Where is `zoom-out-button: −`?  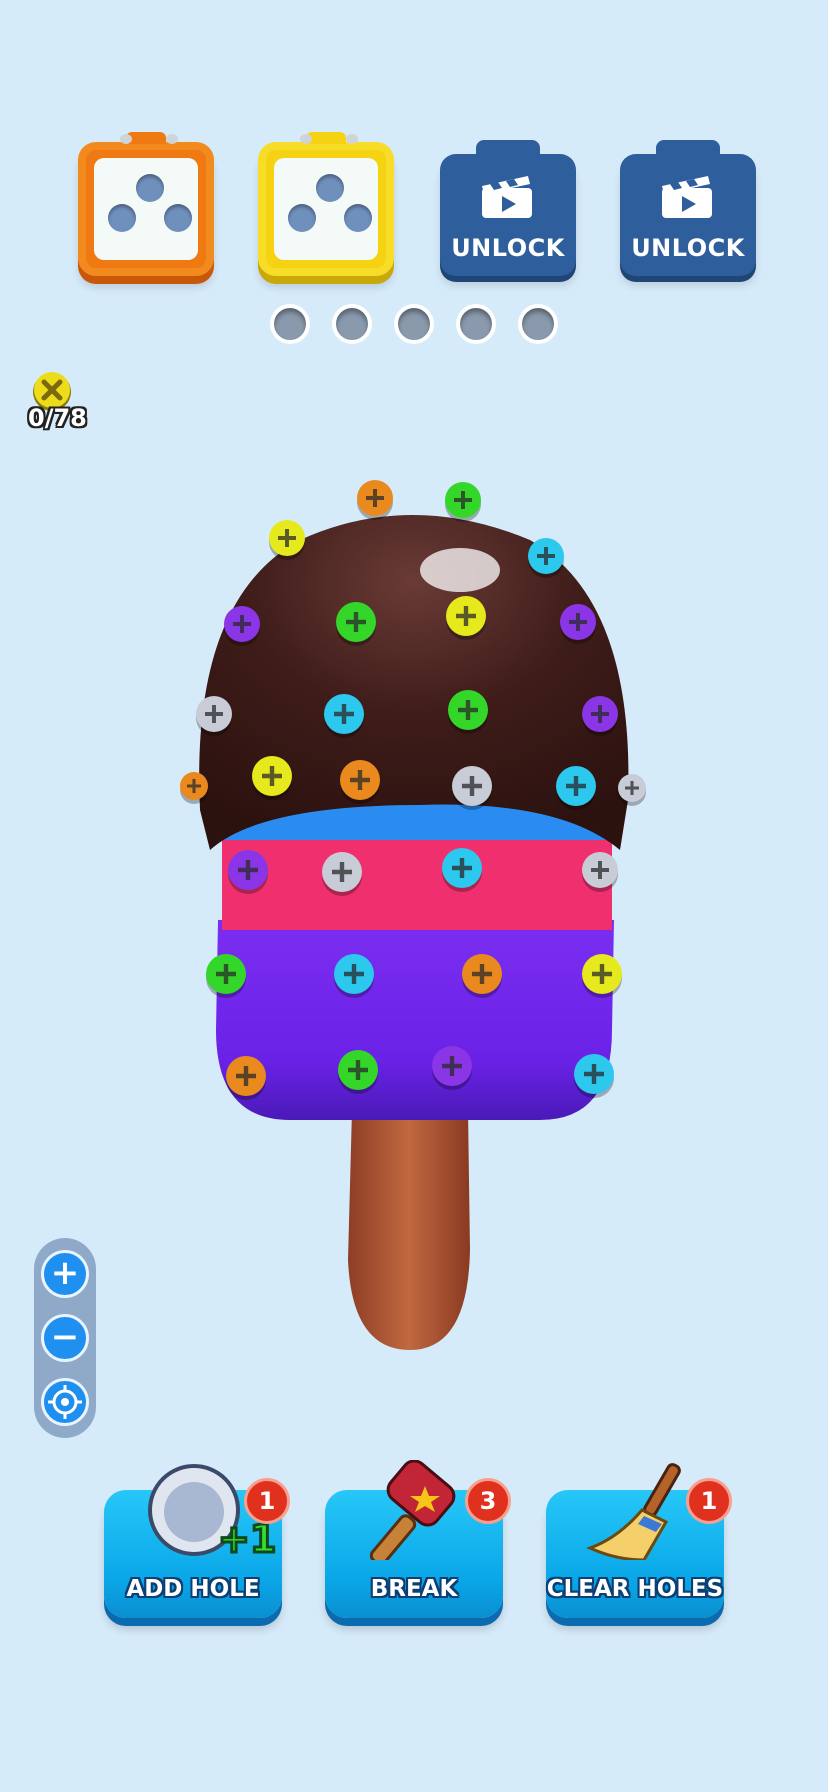
zoom-out-button: − is located at coordinates (65, 1338).